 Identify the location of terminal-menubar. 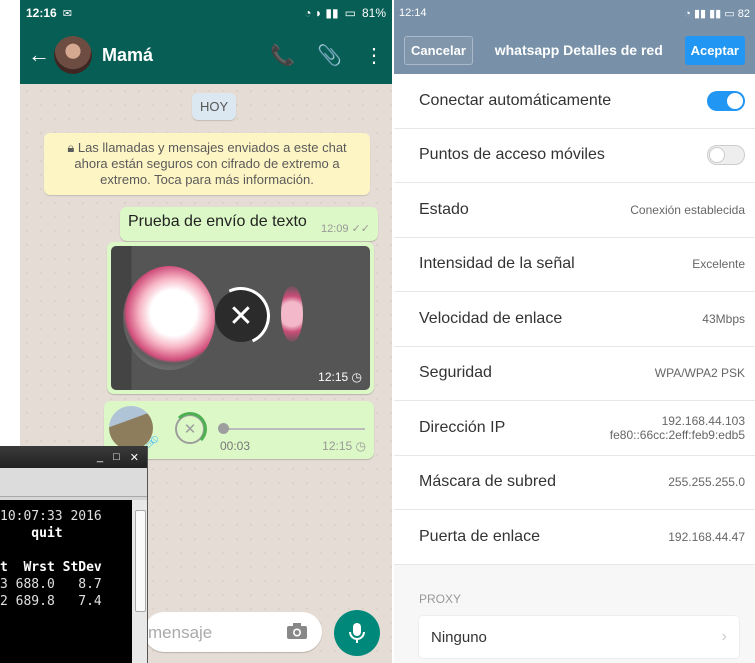
(73, 482).